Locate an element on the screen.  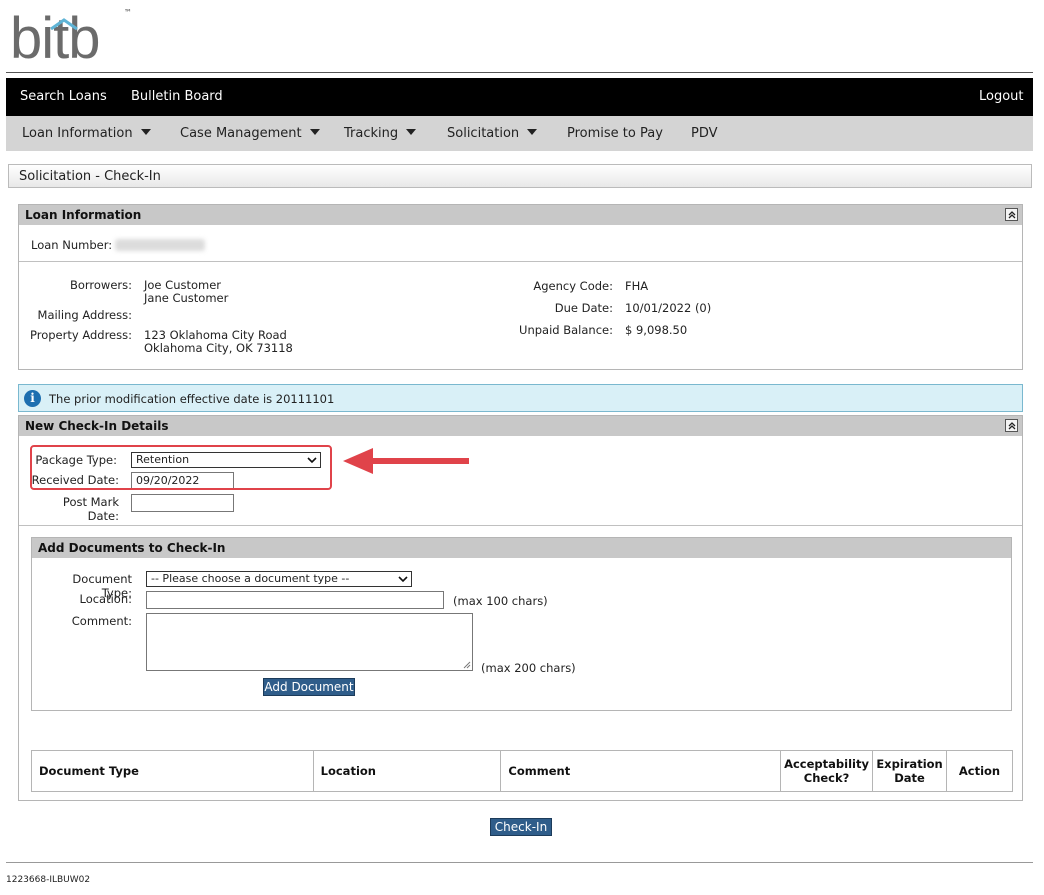
document-type-value: -- Please choose a document type -- is located at coordinates (250, 578).